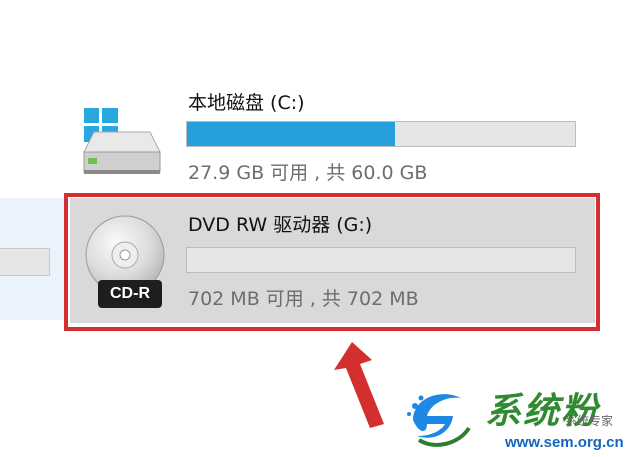  Describe the element at coordinates (25, 262) in the screenshot. I see `nav-pane-item` at that location.